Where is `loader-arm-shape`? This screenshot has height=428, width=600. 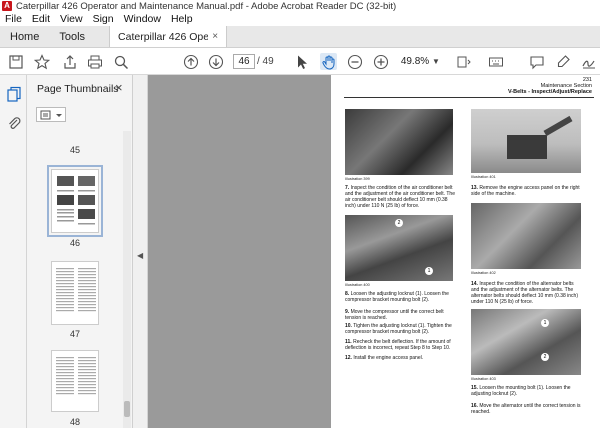 loader-arm-shape is located at coordinates (558, 126).